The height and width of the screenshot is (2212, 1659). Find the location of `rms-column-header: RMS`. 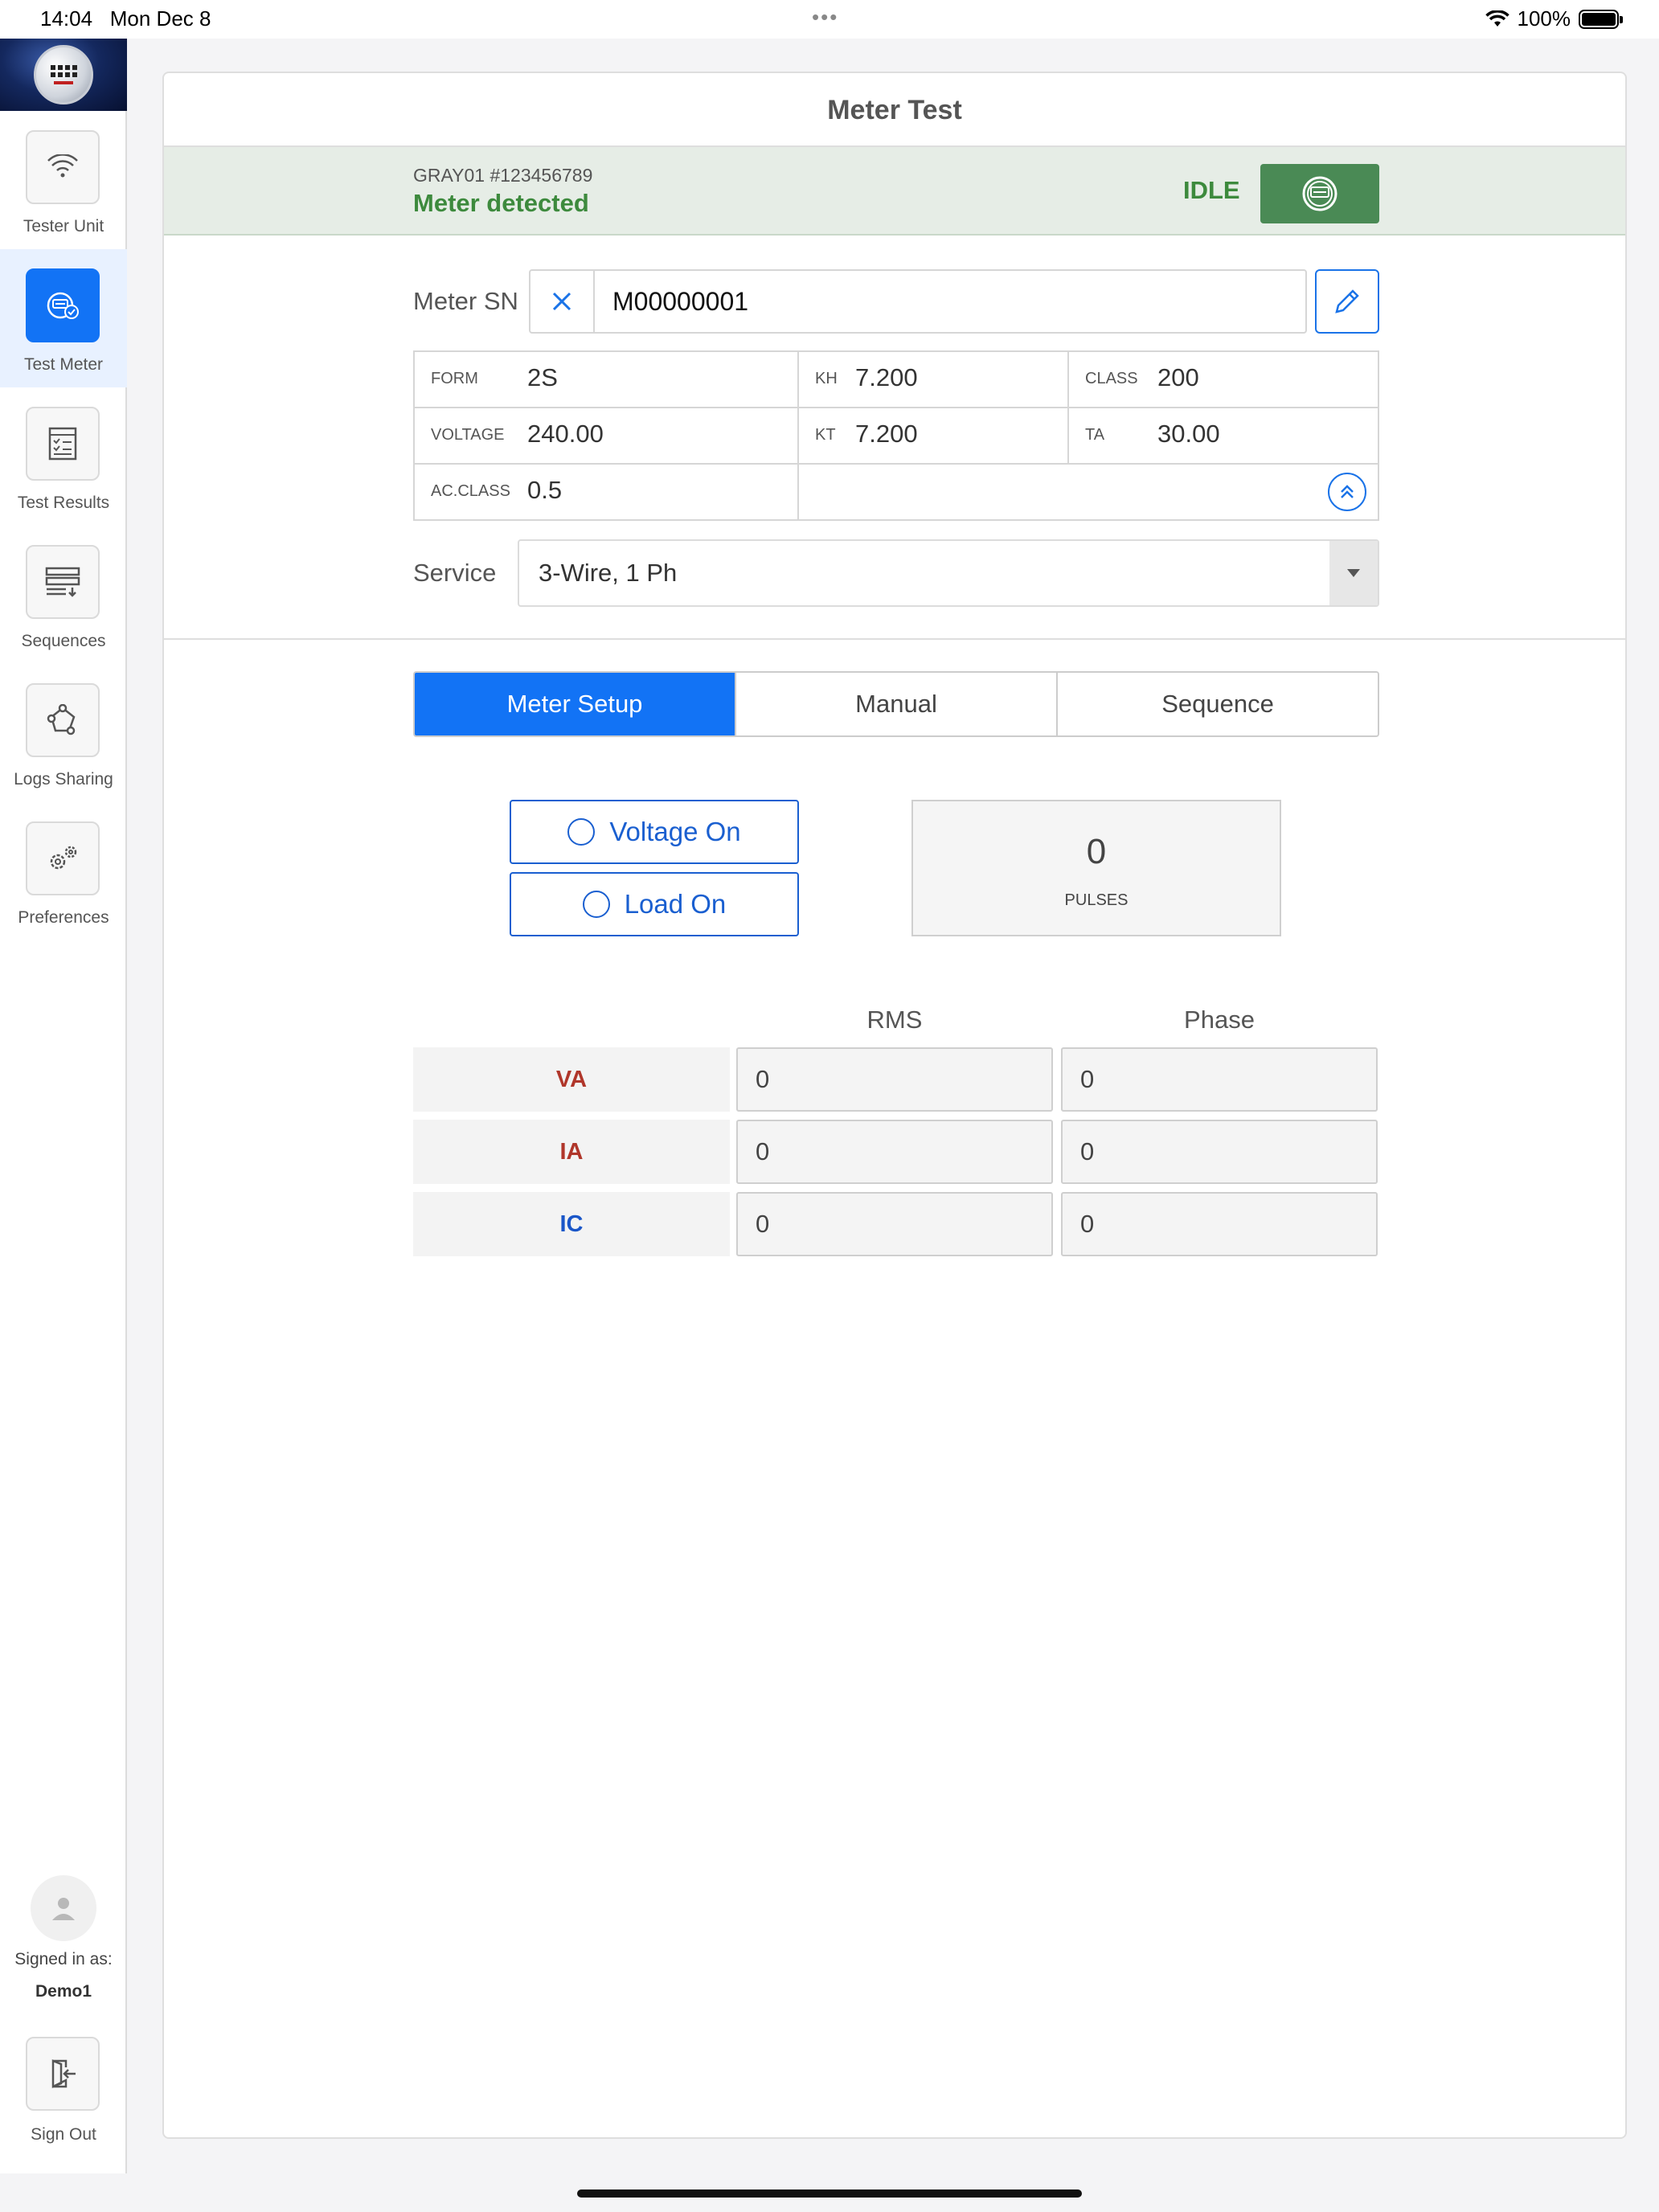

rms-column-header: RMS is located at coordinates (894, 1020).